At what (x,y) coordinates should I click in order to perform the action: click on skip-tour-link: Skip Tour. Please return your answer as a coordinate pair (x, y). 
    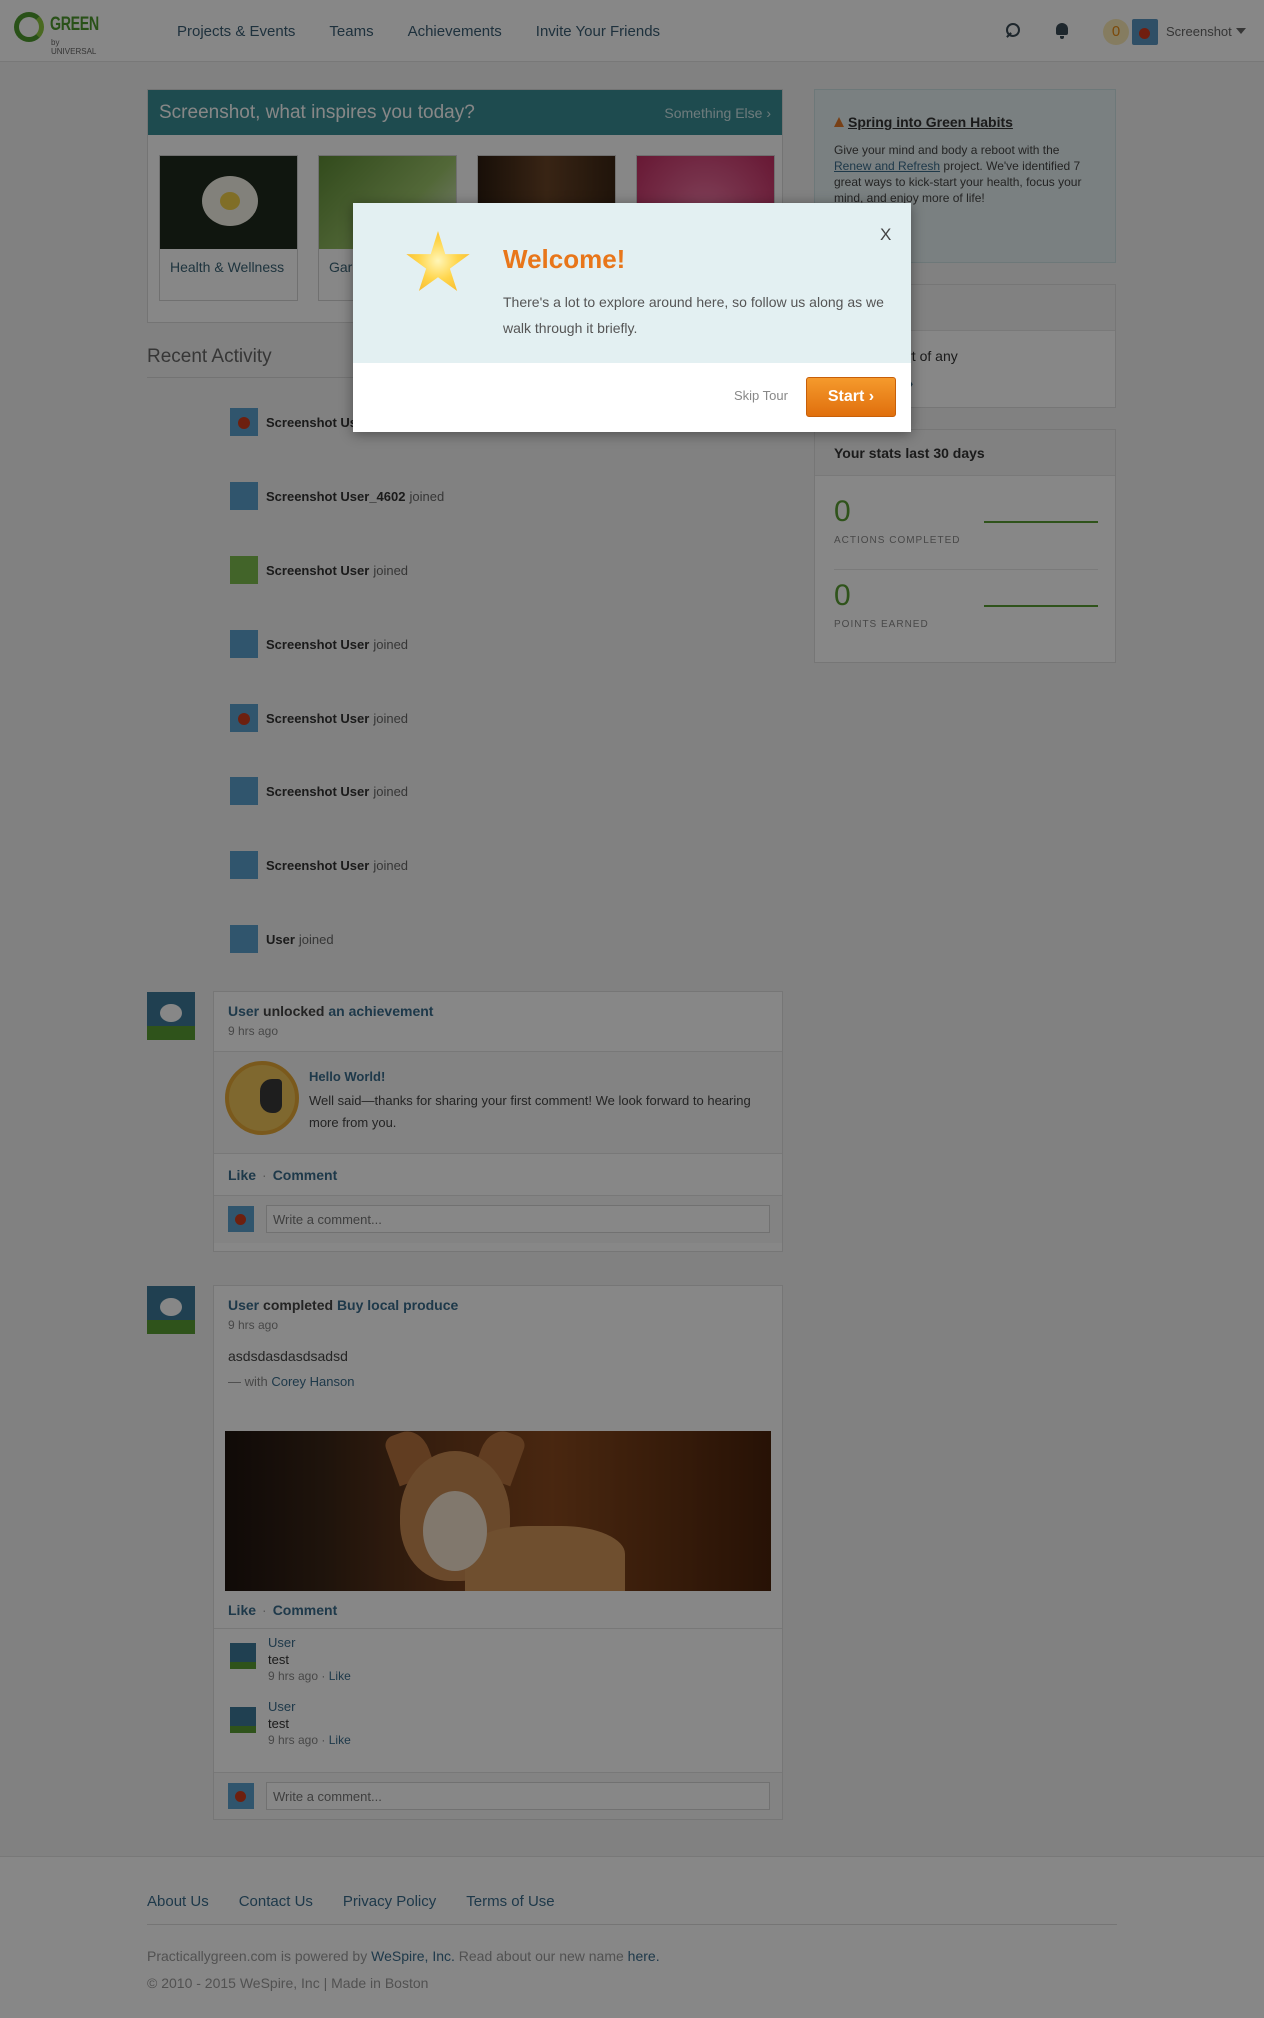
    Looking at the image, I should click on (761, 395).